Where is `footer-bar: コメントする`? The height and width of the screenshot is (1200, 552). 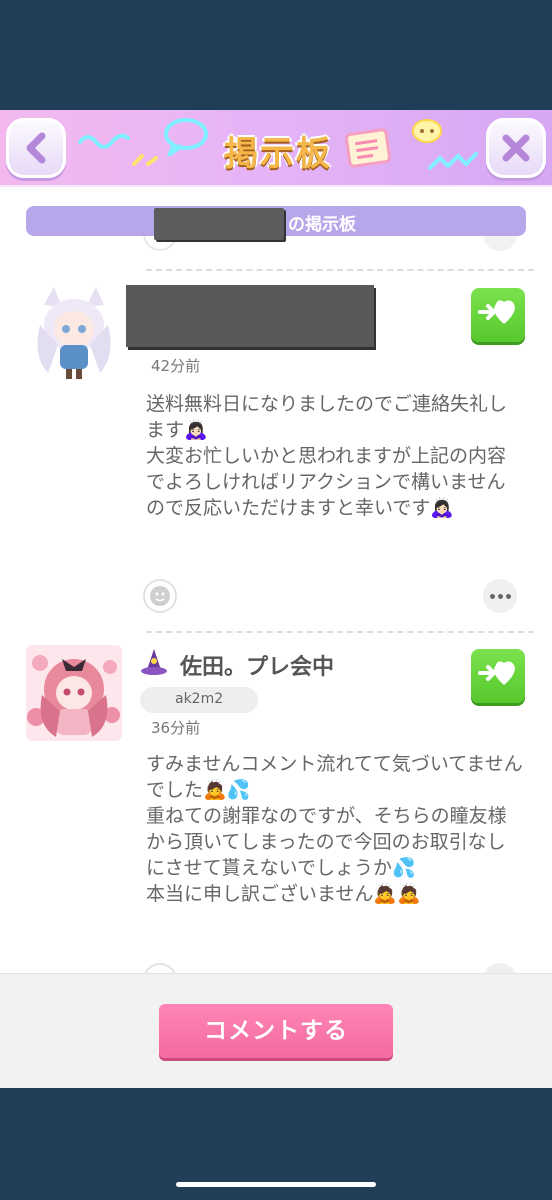
footer-bar: コメントする is located at coordinates (276, 1030).